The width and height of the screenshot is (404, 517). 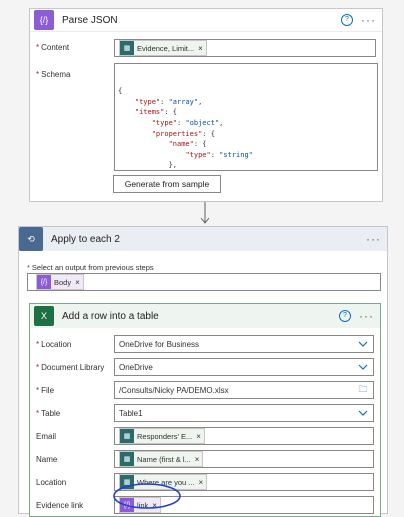 I want to click on token-field: ▦Responders' E...×, so click(x=244, y=436).